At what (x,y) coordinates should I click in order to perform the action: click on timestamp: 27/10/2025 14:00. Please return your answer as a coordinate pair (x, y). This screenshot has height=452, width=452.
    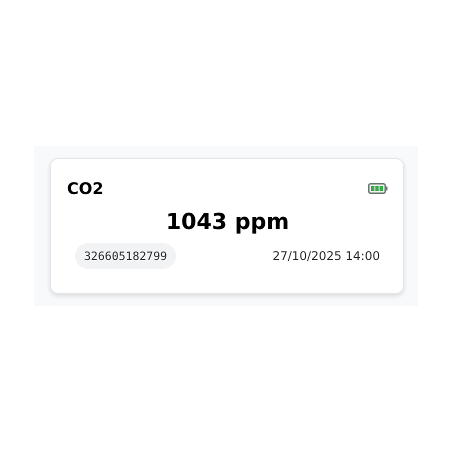
    Looking at the image, I should click on (326, 256).